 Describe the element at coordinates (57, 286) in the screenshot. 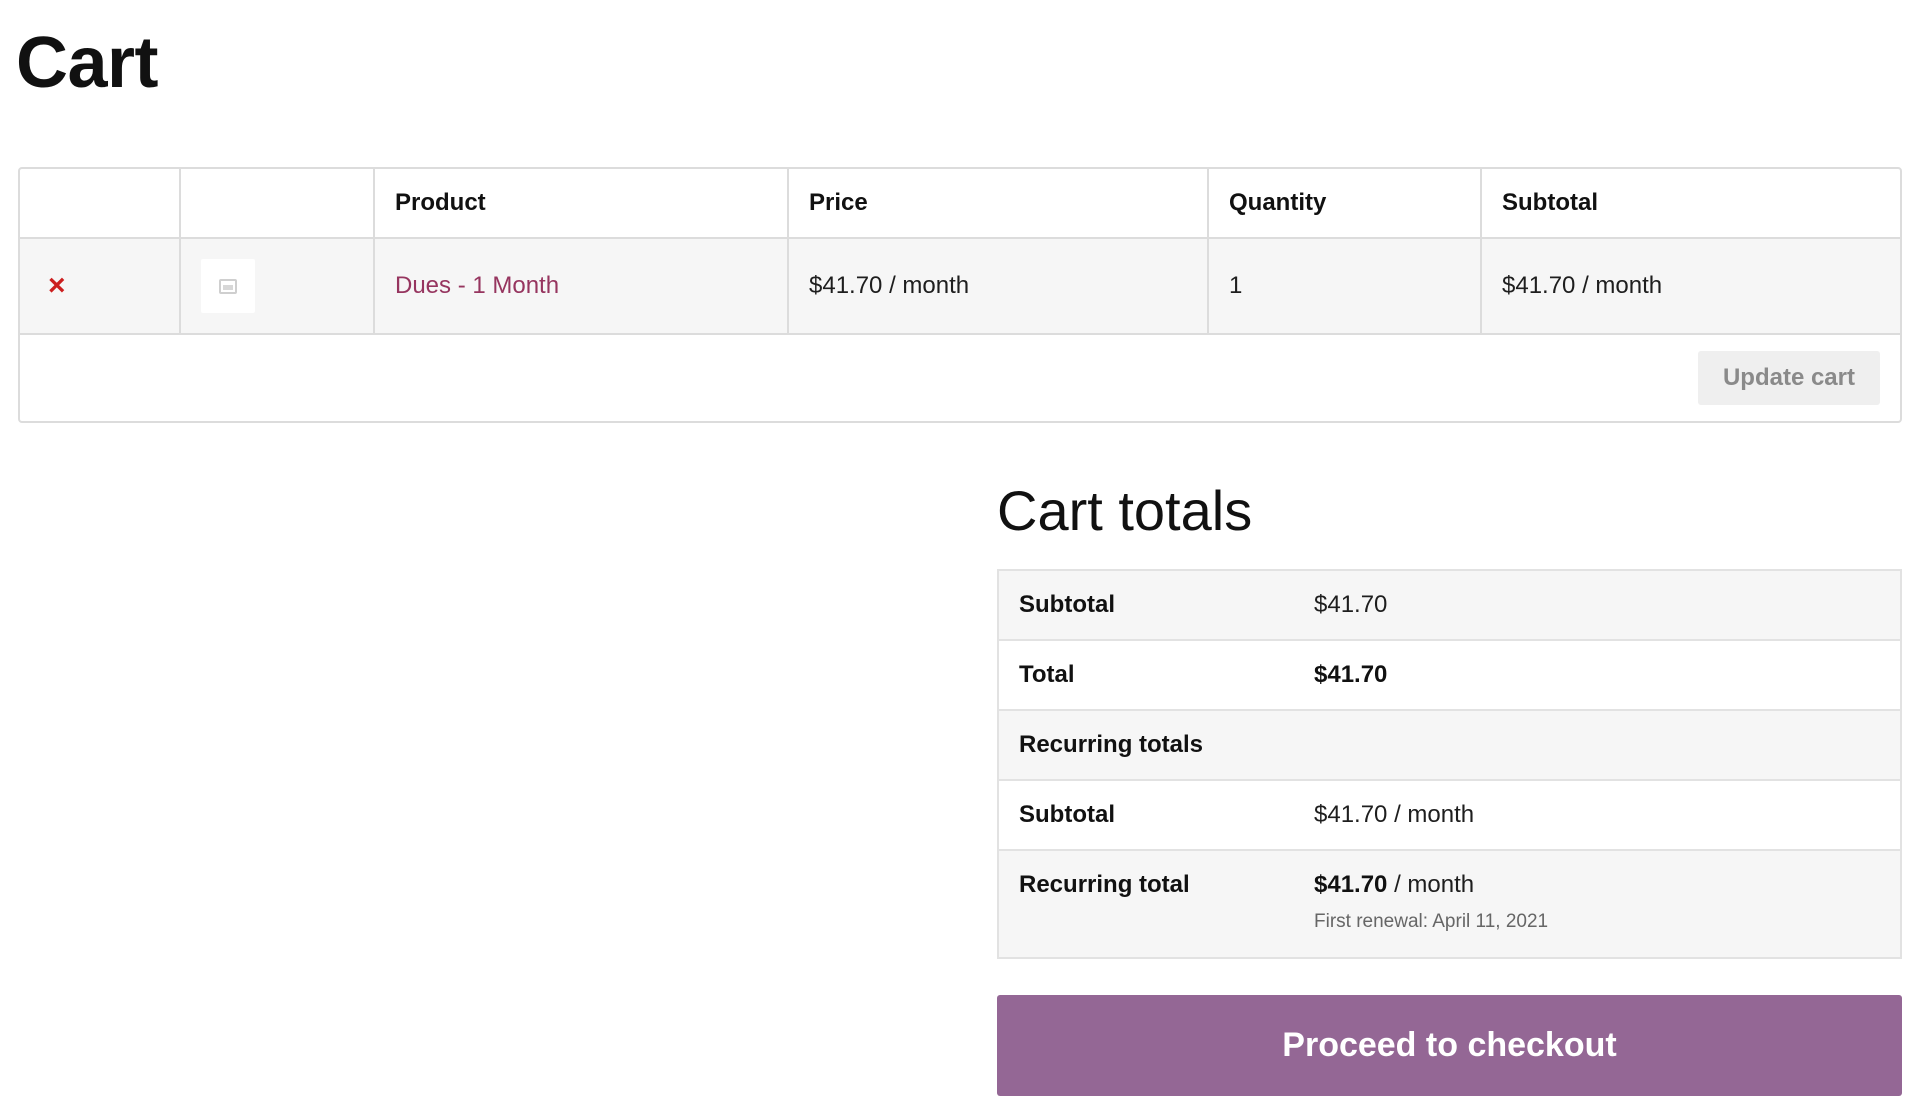

I see `remove-item-icon: ×` at that location.